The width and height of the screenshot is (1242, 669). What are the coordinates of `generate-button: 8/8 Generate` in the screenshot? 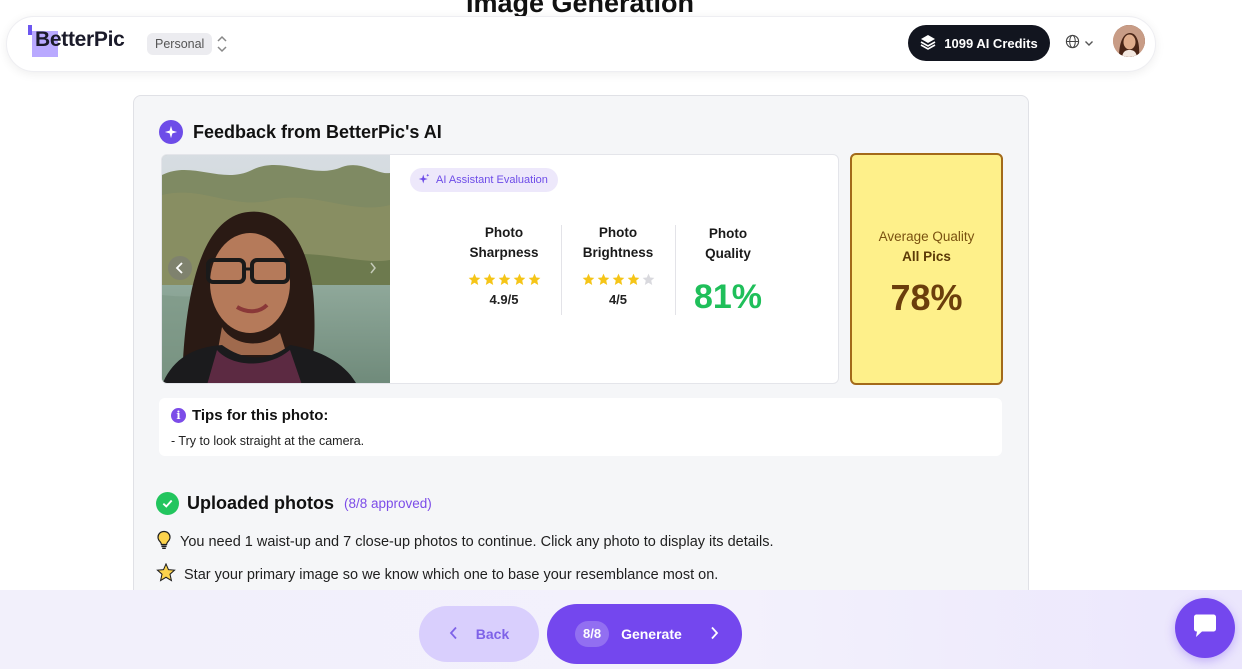 It's located at (644, 634).